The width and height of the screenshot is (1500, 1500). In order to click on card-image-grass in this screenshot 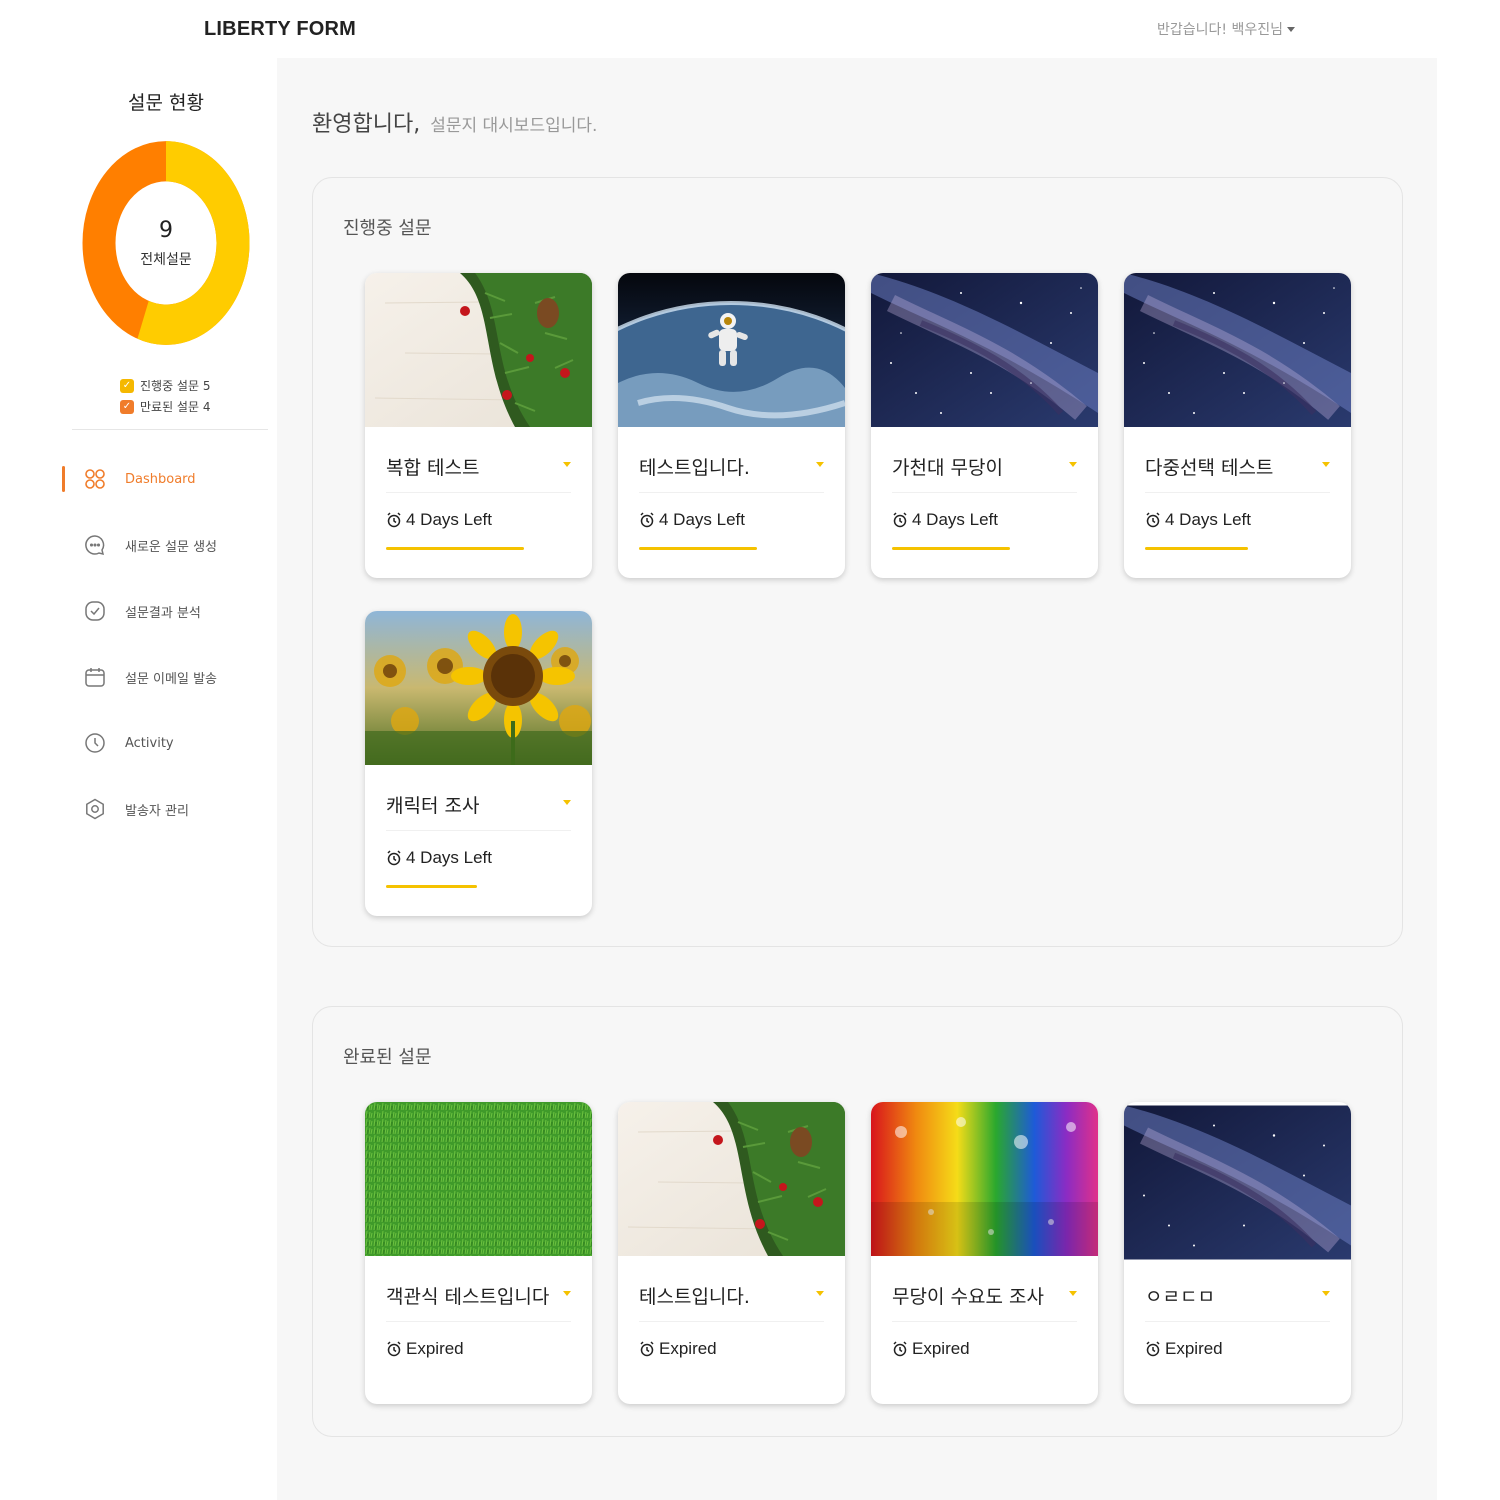, I will do `click(478, 1179)`.